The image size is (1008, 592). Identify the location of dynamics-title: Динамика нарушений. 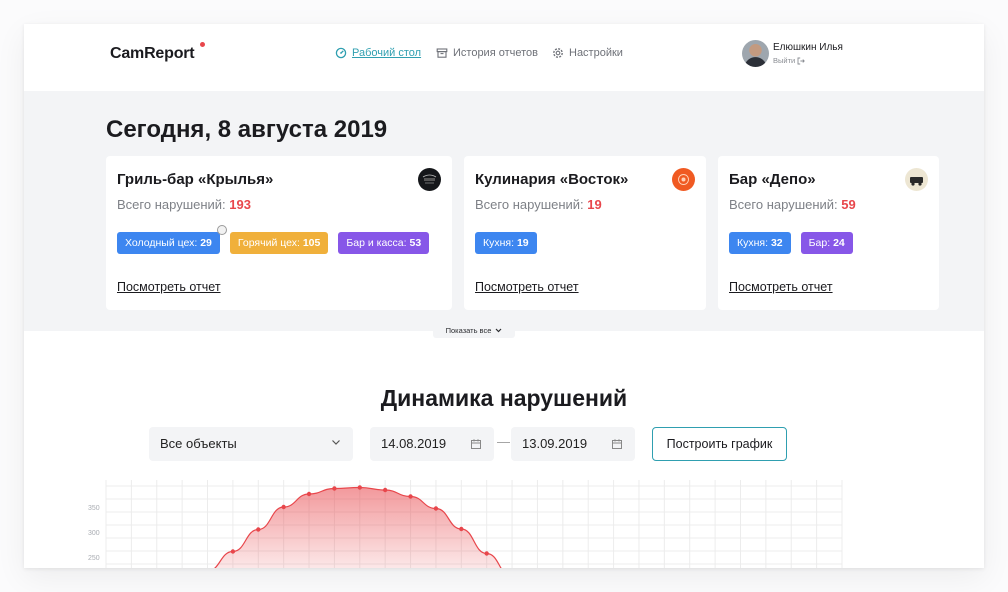
(504, 398).